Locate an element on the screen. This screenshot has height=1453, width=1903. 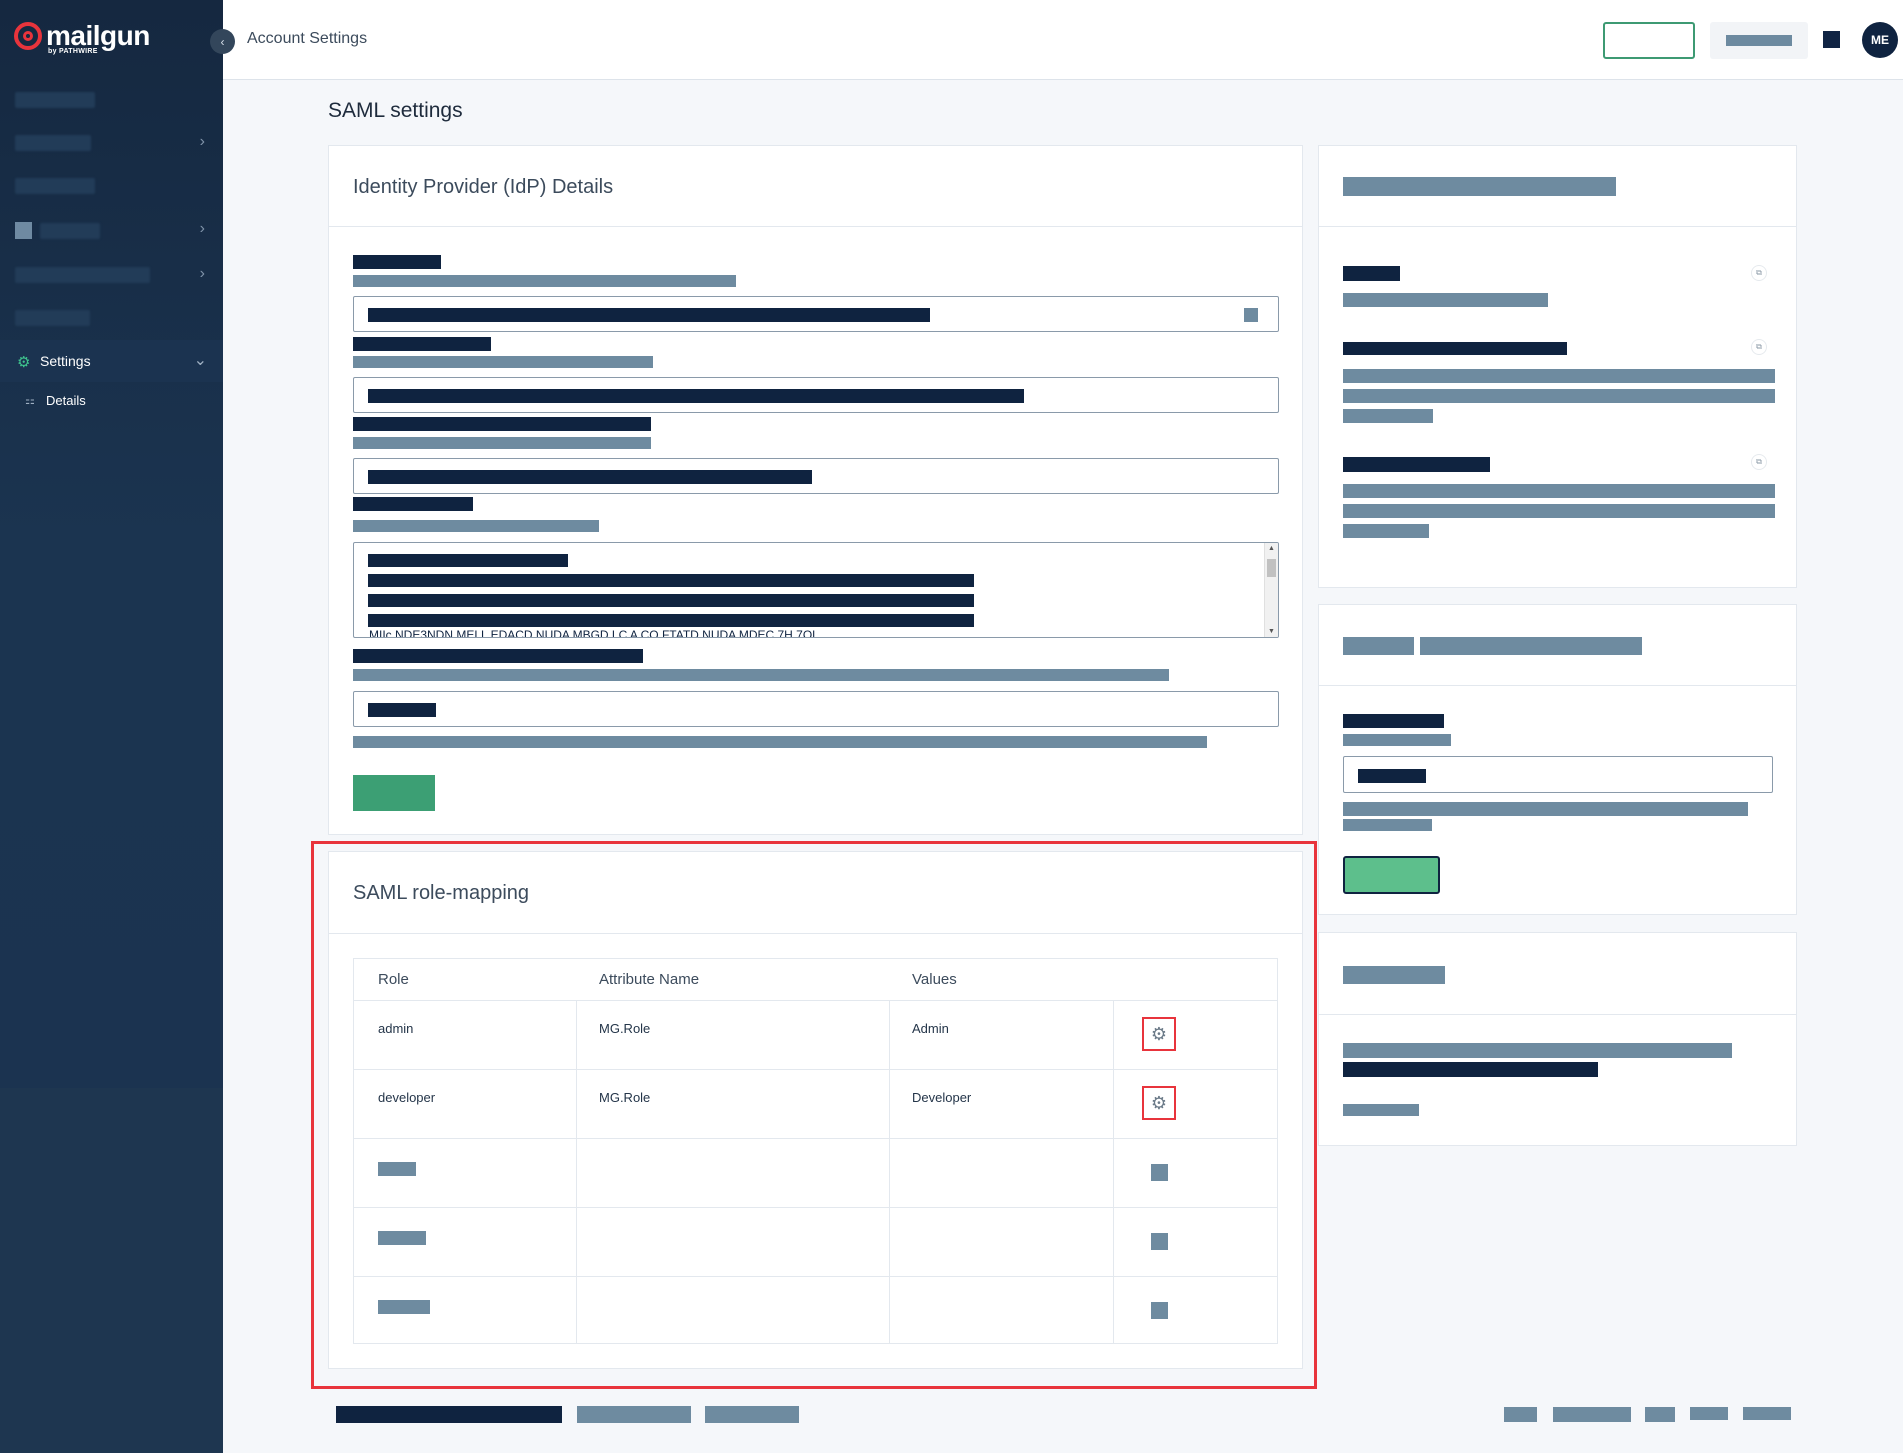
sidebar-item-label: Settings is located at coordinates (65, 361).